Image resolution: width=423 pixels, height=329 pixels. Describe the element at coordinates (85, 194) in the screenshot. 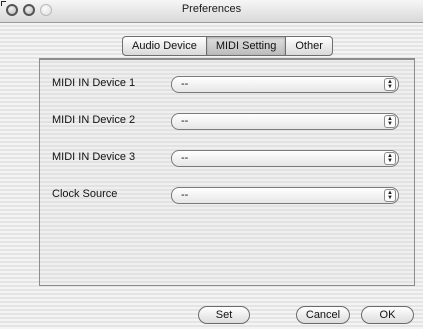

I see `clock-source-label: Clock Source` at that location.